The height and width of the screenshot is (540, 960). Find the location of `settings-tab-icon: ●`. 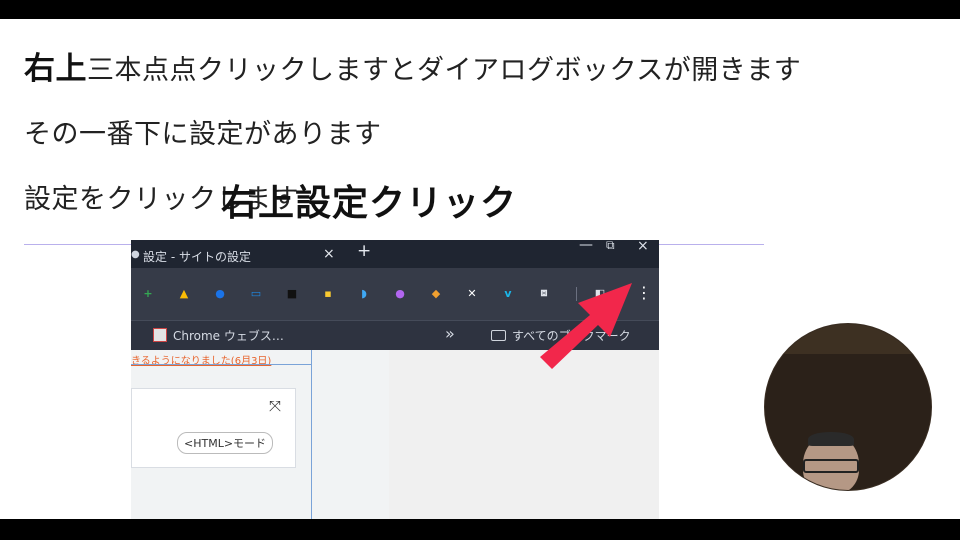

settings-tab-icon: ● is located at coordinates (135, 254).